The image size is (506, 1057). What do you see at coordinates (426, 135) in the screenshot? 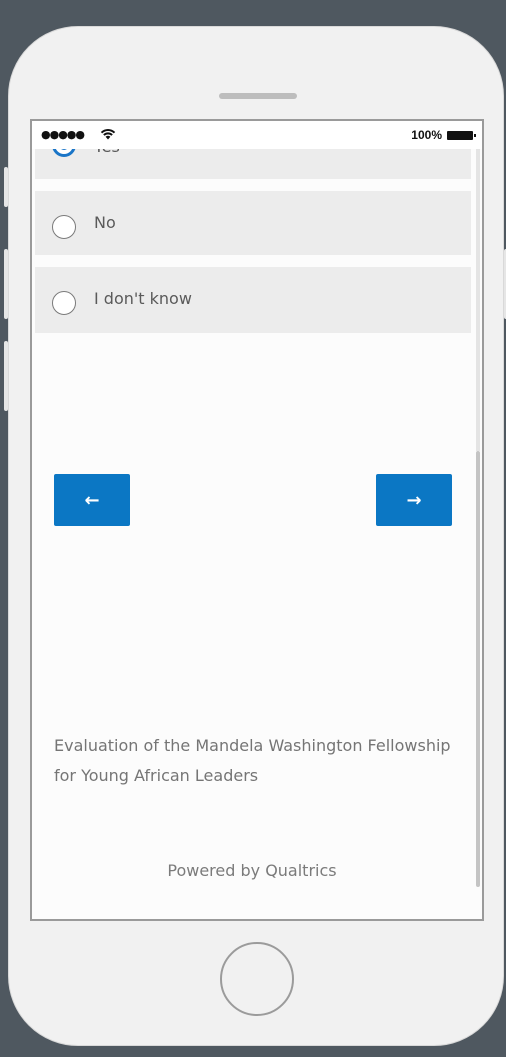
I see `battery-percentage: 100%` at bounding box center [426, 135].